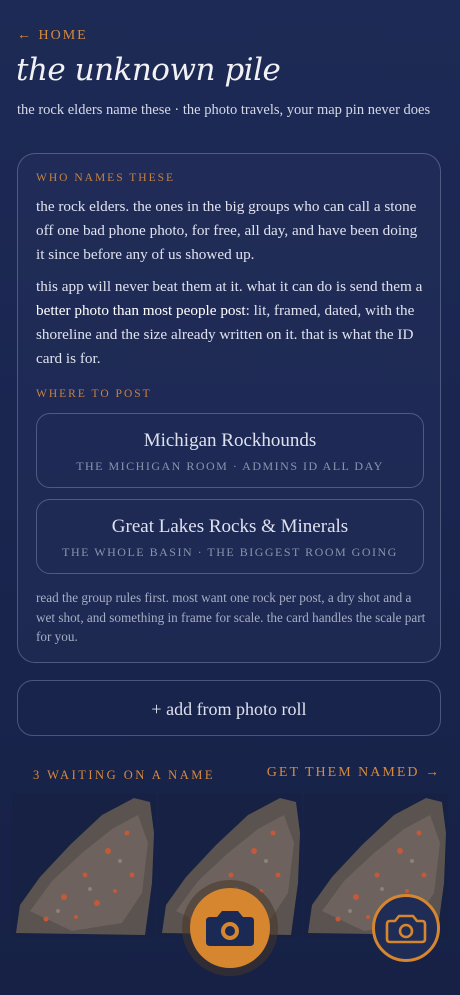  I want to click on get-them-named-link: GET THEM NAMED →, so click(354, 773).